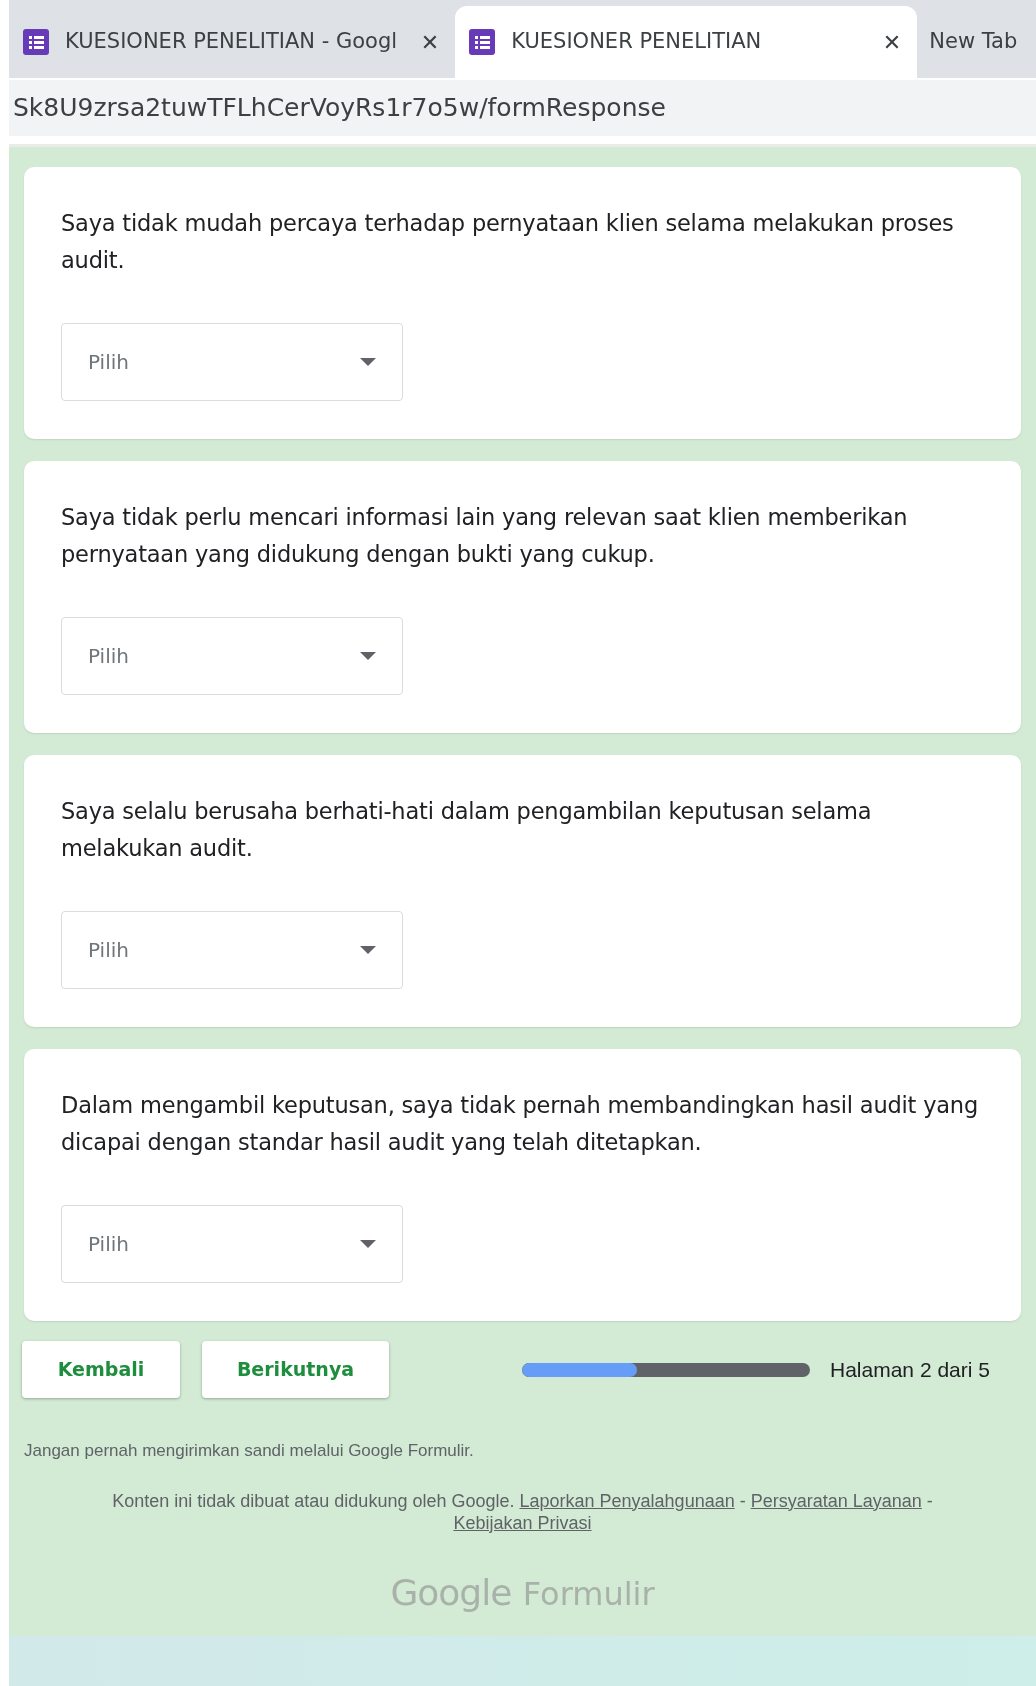 The image size is (1036, 1686). What do you see at coordinates (686, 42) in the screenshot?
I see `browser-tab: KUESIONER PENELITIAN ✕` at bounding box center [686, 42].